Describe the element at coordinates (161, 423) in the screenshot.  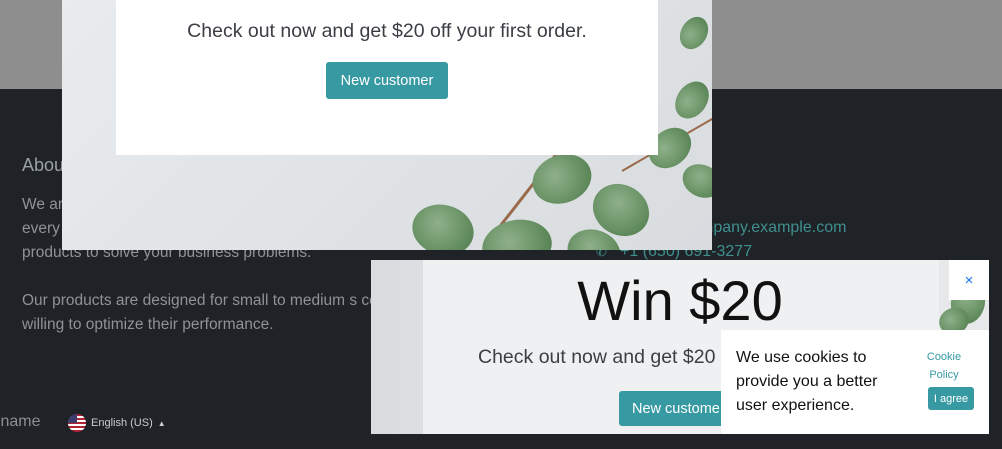
I see `caret-down-icon: ▲` at that location.